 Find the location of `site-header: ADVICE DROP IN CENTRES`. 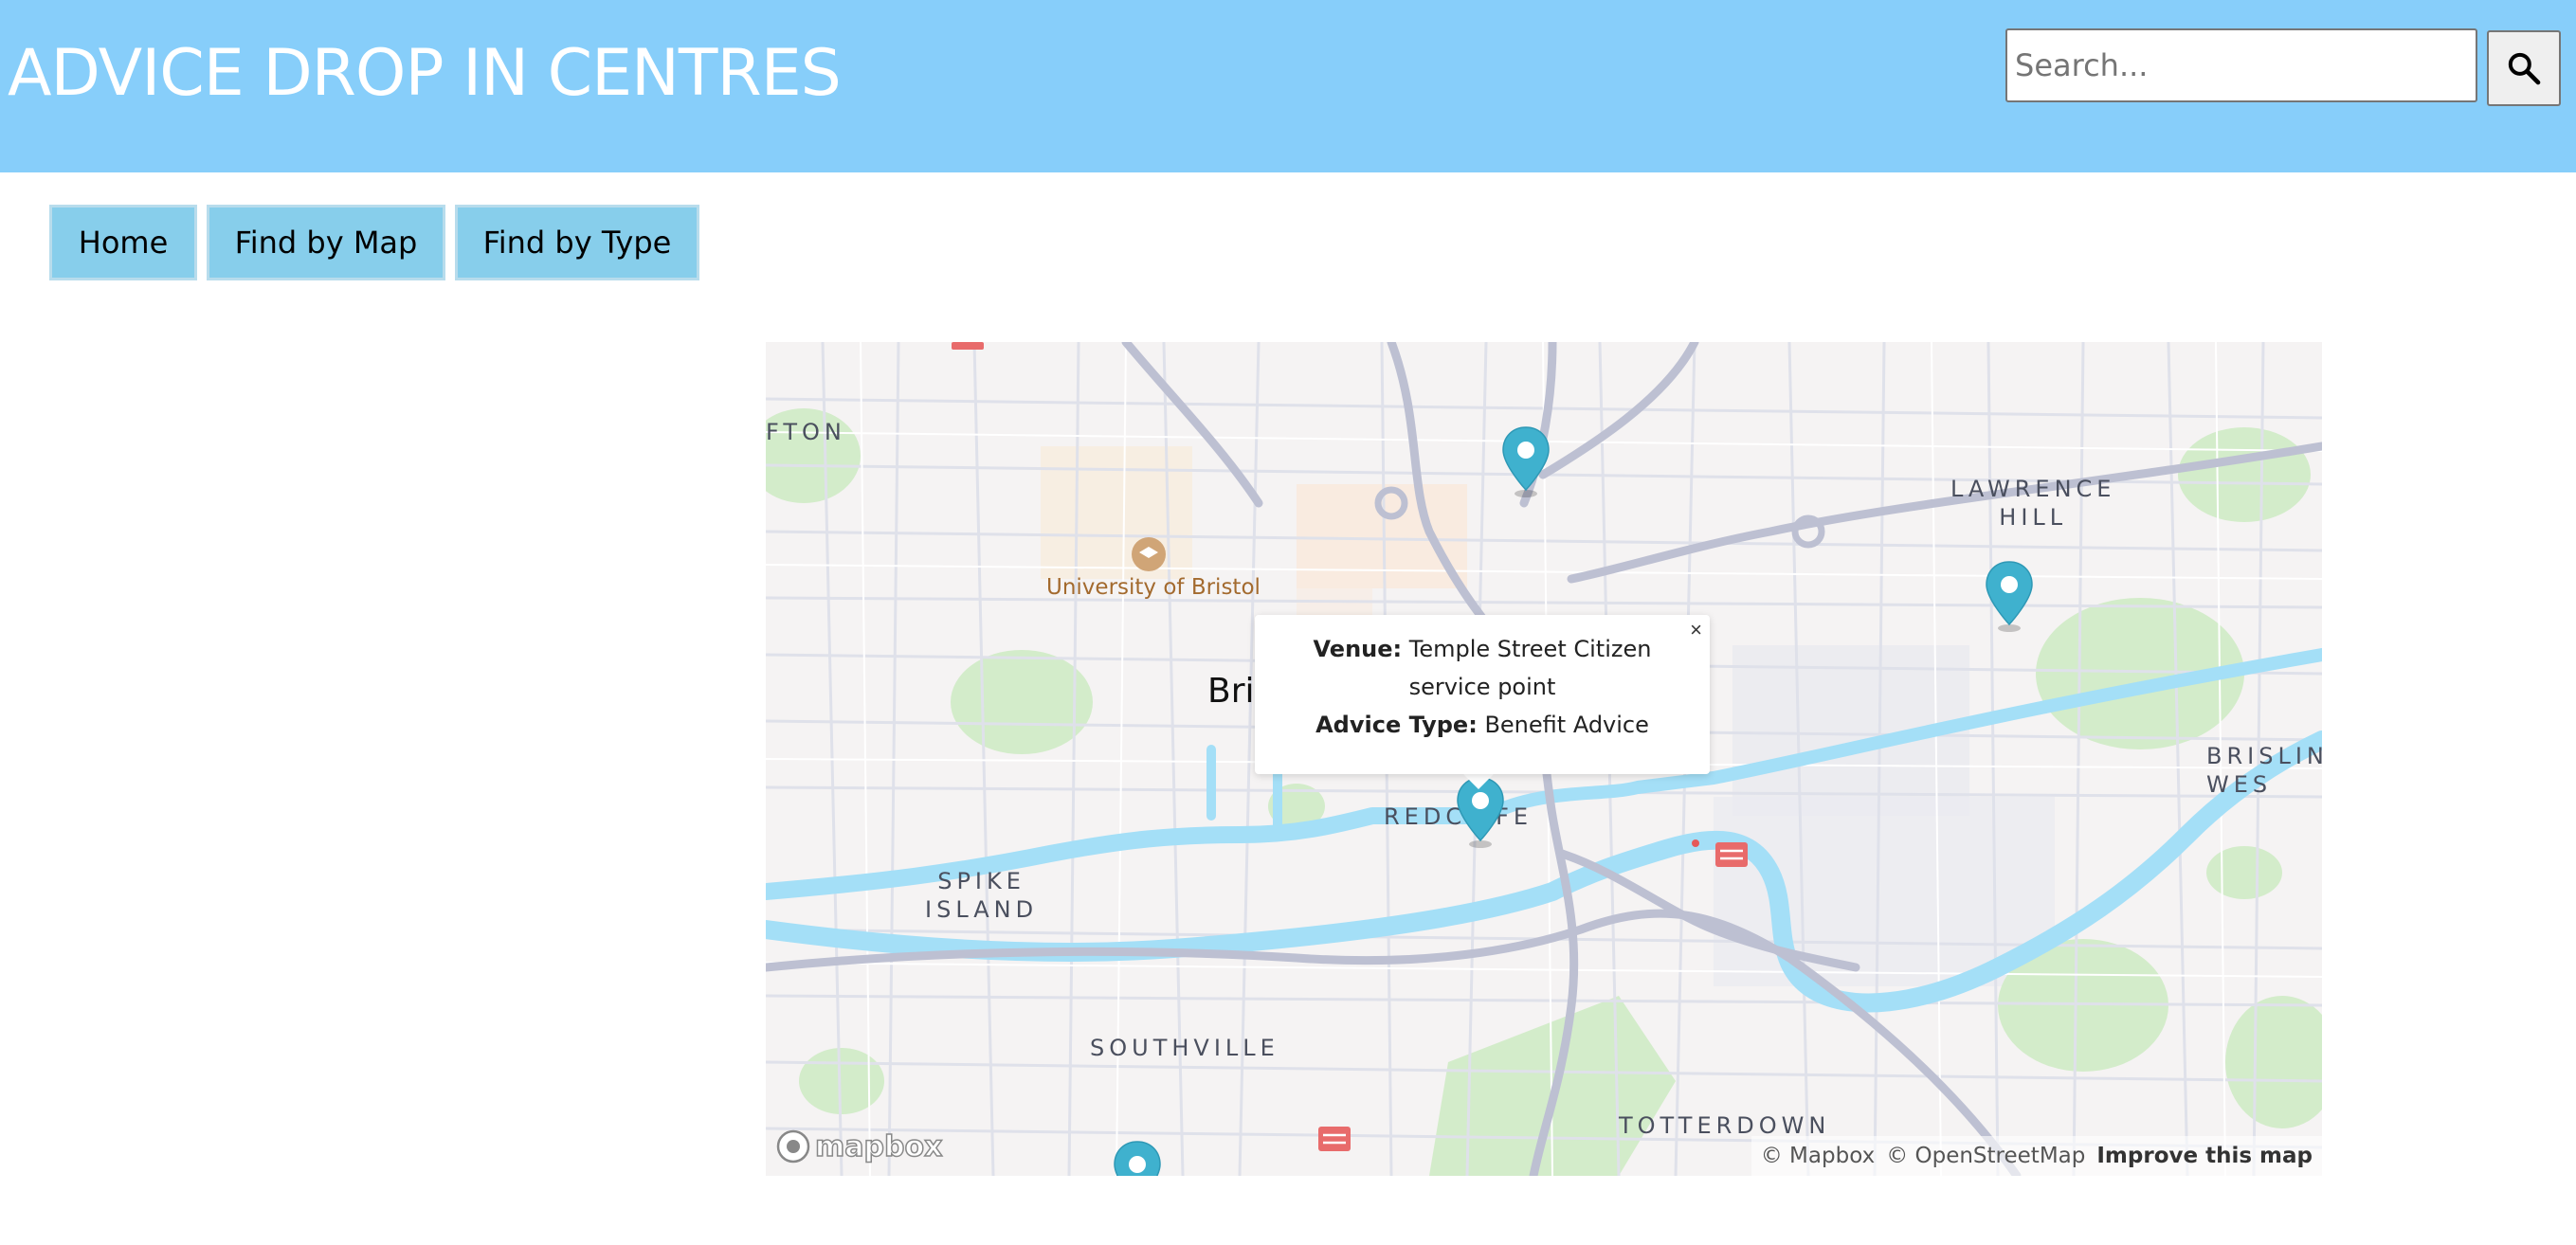

site-header: ADVICE DROP IN CENTRES is located at coordinates (1288, 86).